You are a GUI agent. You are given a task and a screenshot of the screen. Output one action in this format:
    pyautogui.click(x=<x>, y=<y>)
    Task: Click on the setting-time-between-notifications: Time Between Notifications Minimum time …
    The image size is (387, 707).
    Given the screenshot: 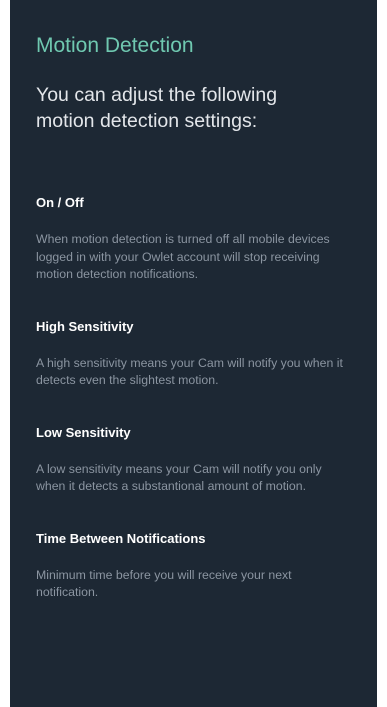 What is the action you would take?
    pyautogui.click(x=193, y=566)
    